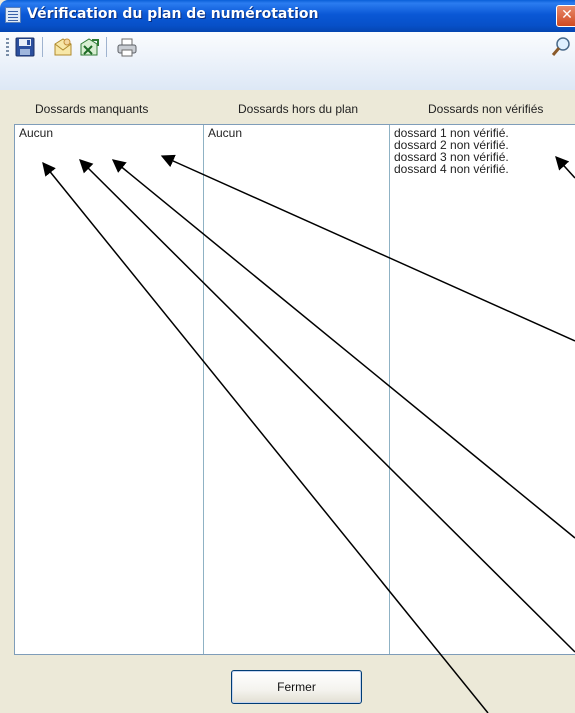  I want to click on save-icon, so click(25, 47).